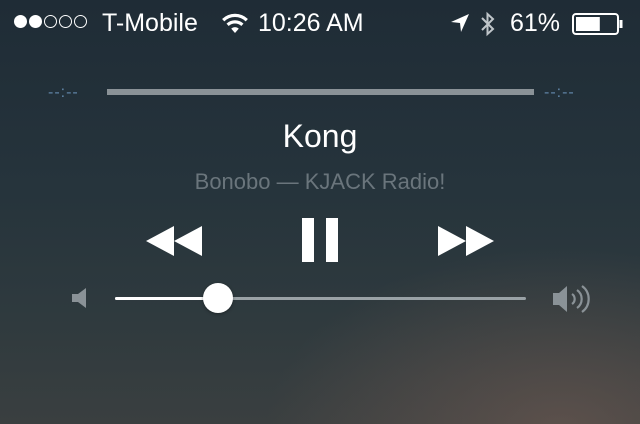  I want to click on battery-percentage: 61%, so click(535, 23).